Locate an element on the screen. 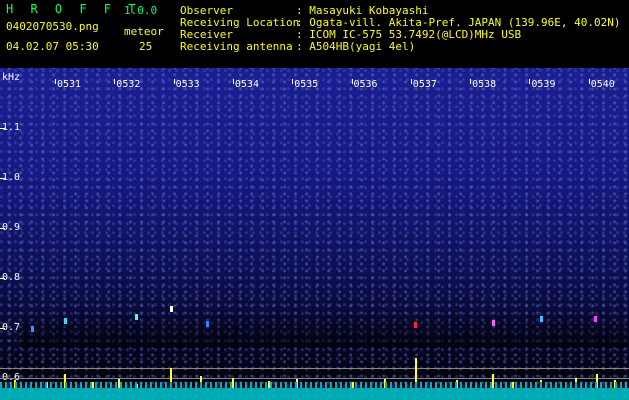  x-tick-label: 0536 is located at coordinates (365, 84).